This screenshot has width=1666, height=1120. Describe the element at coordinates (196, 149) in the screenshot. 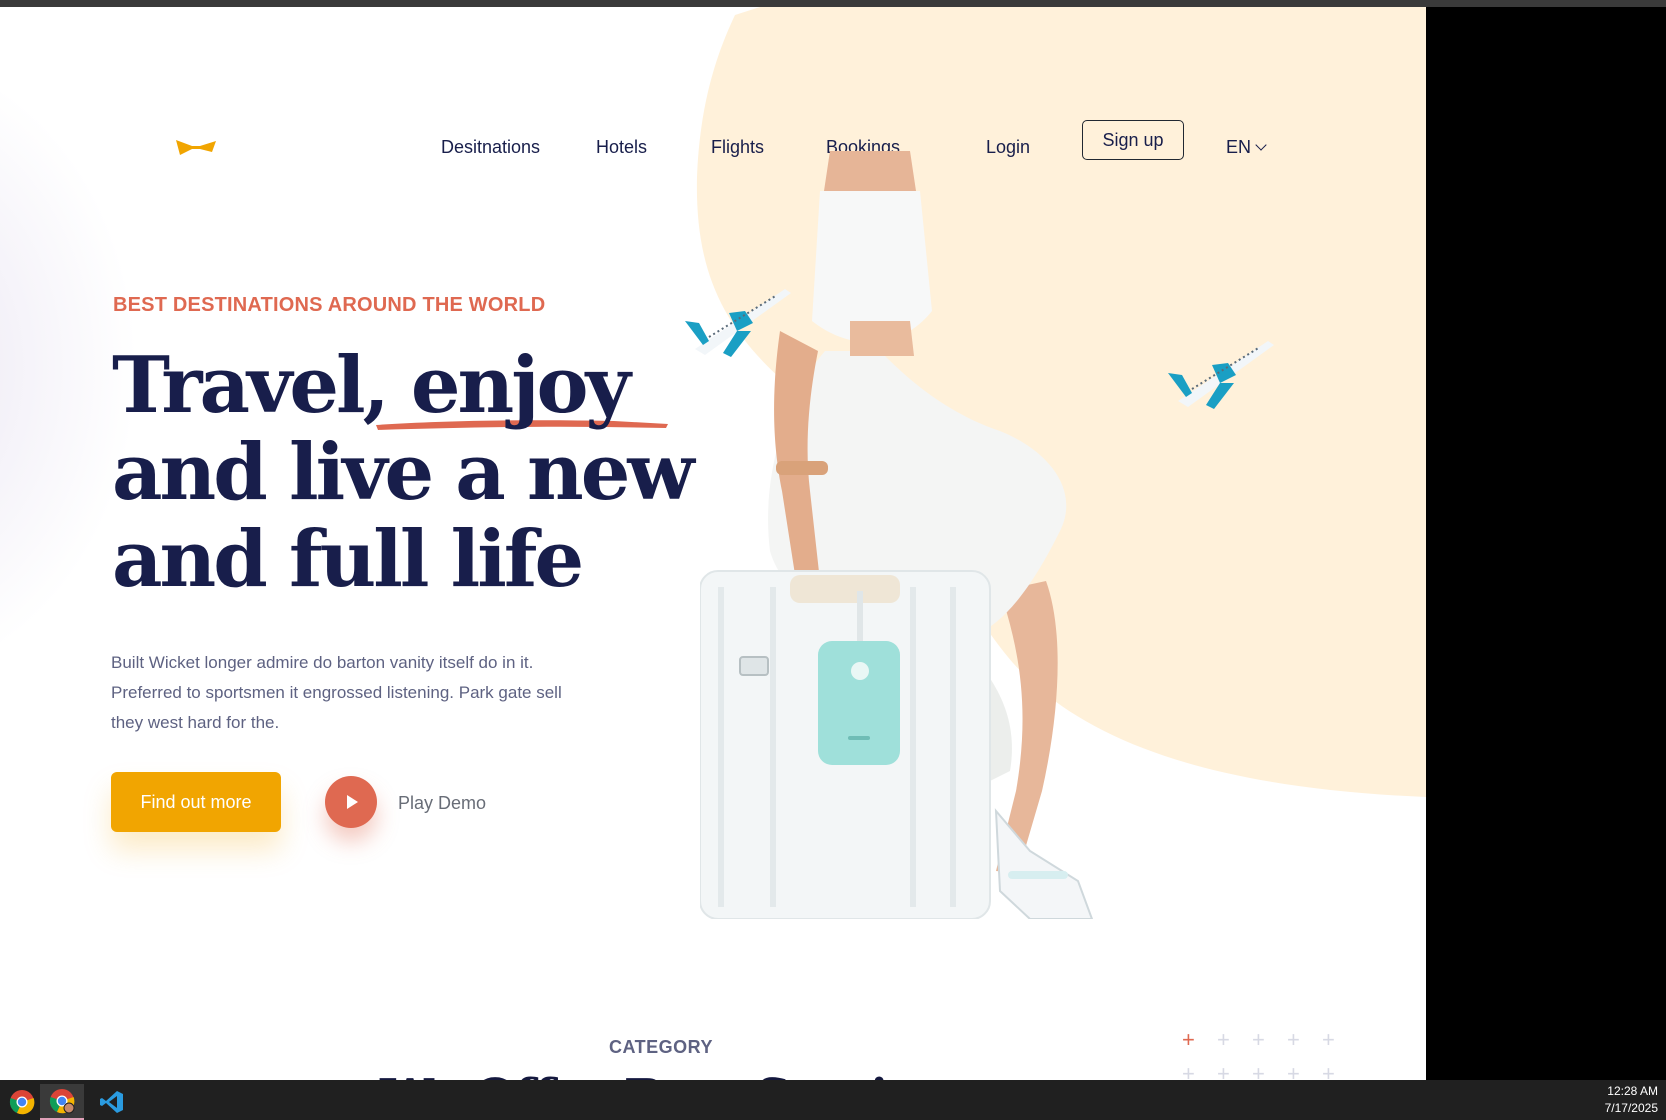

I see `logo-icon` at that location.